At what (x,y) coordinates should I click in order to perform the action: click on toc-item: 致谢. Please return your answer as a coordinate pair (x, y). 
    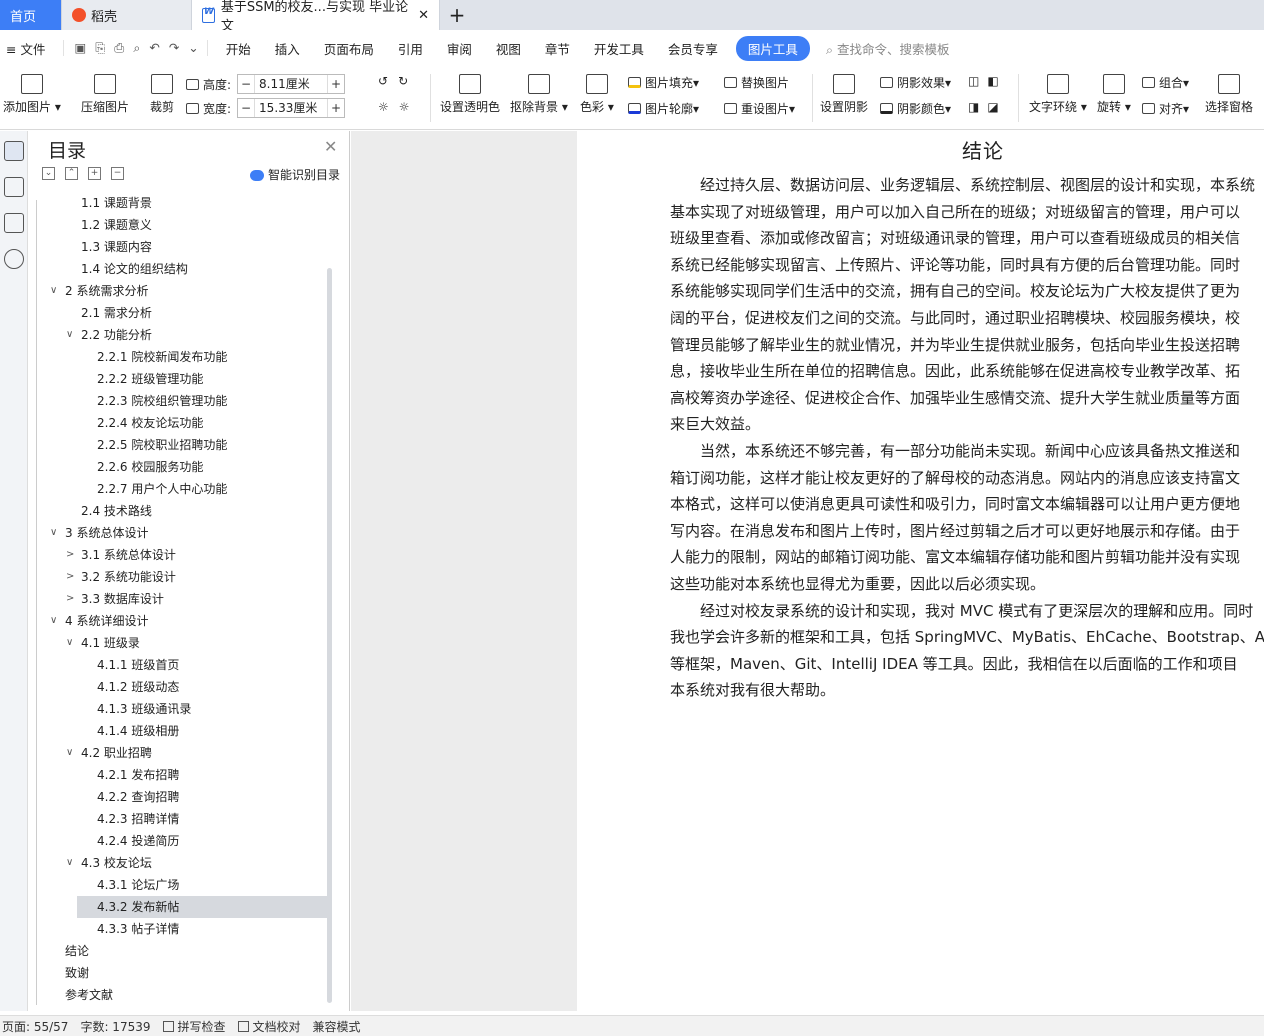
    Looking at the image, I should click on (178, 973).